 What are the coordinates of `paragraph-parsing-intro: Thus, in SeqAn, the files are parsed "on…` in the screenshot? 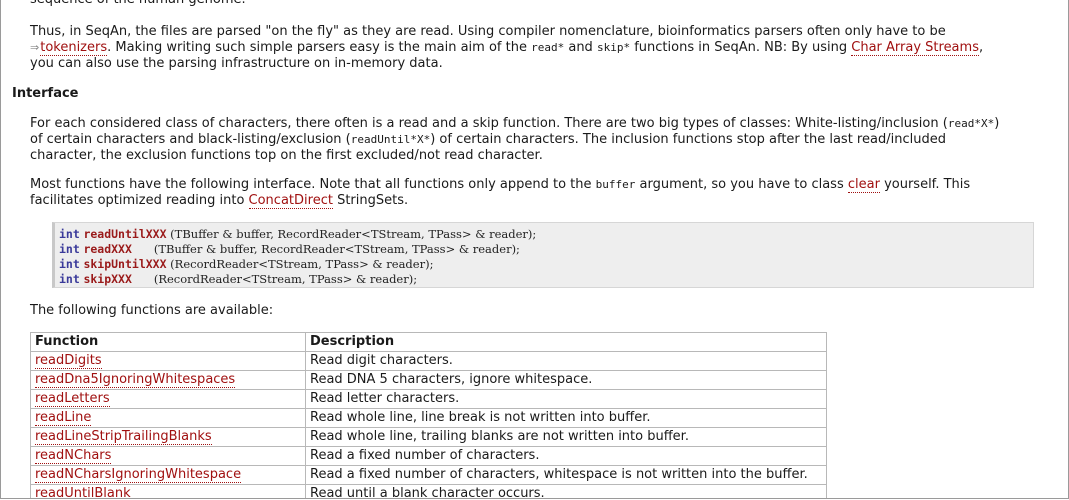 It's located at (545, 48).